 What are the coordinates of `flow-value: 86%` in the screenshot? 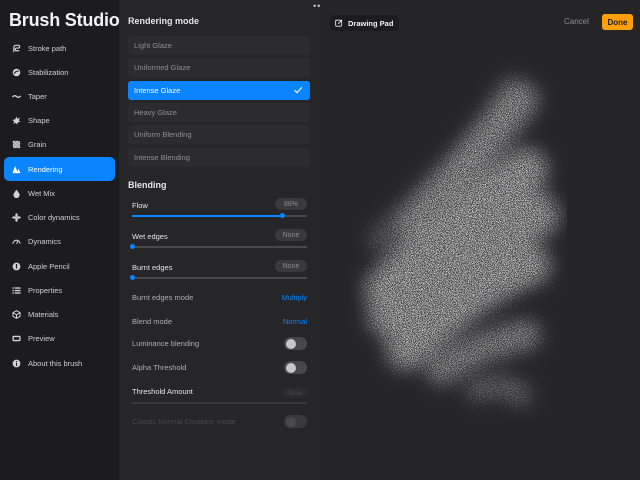 It's located at (291, 204).